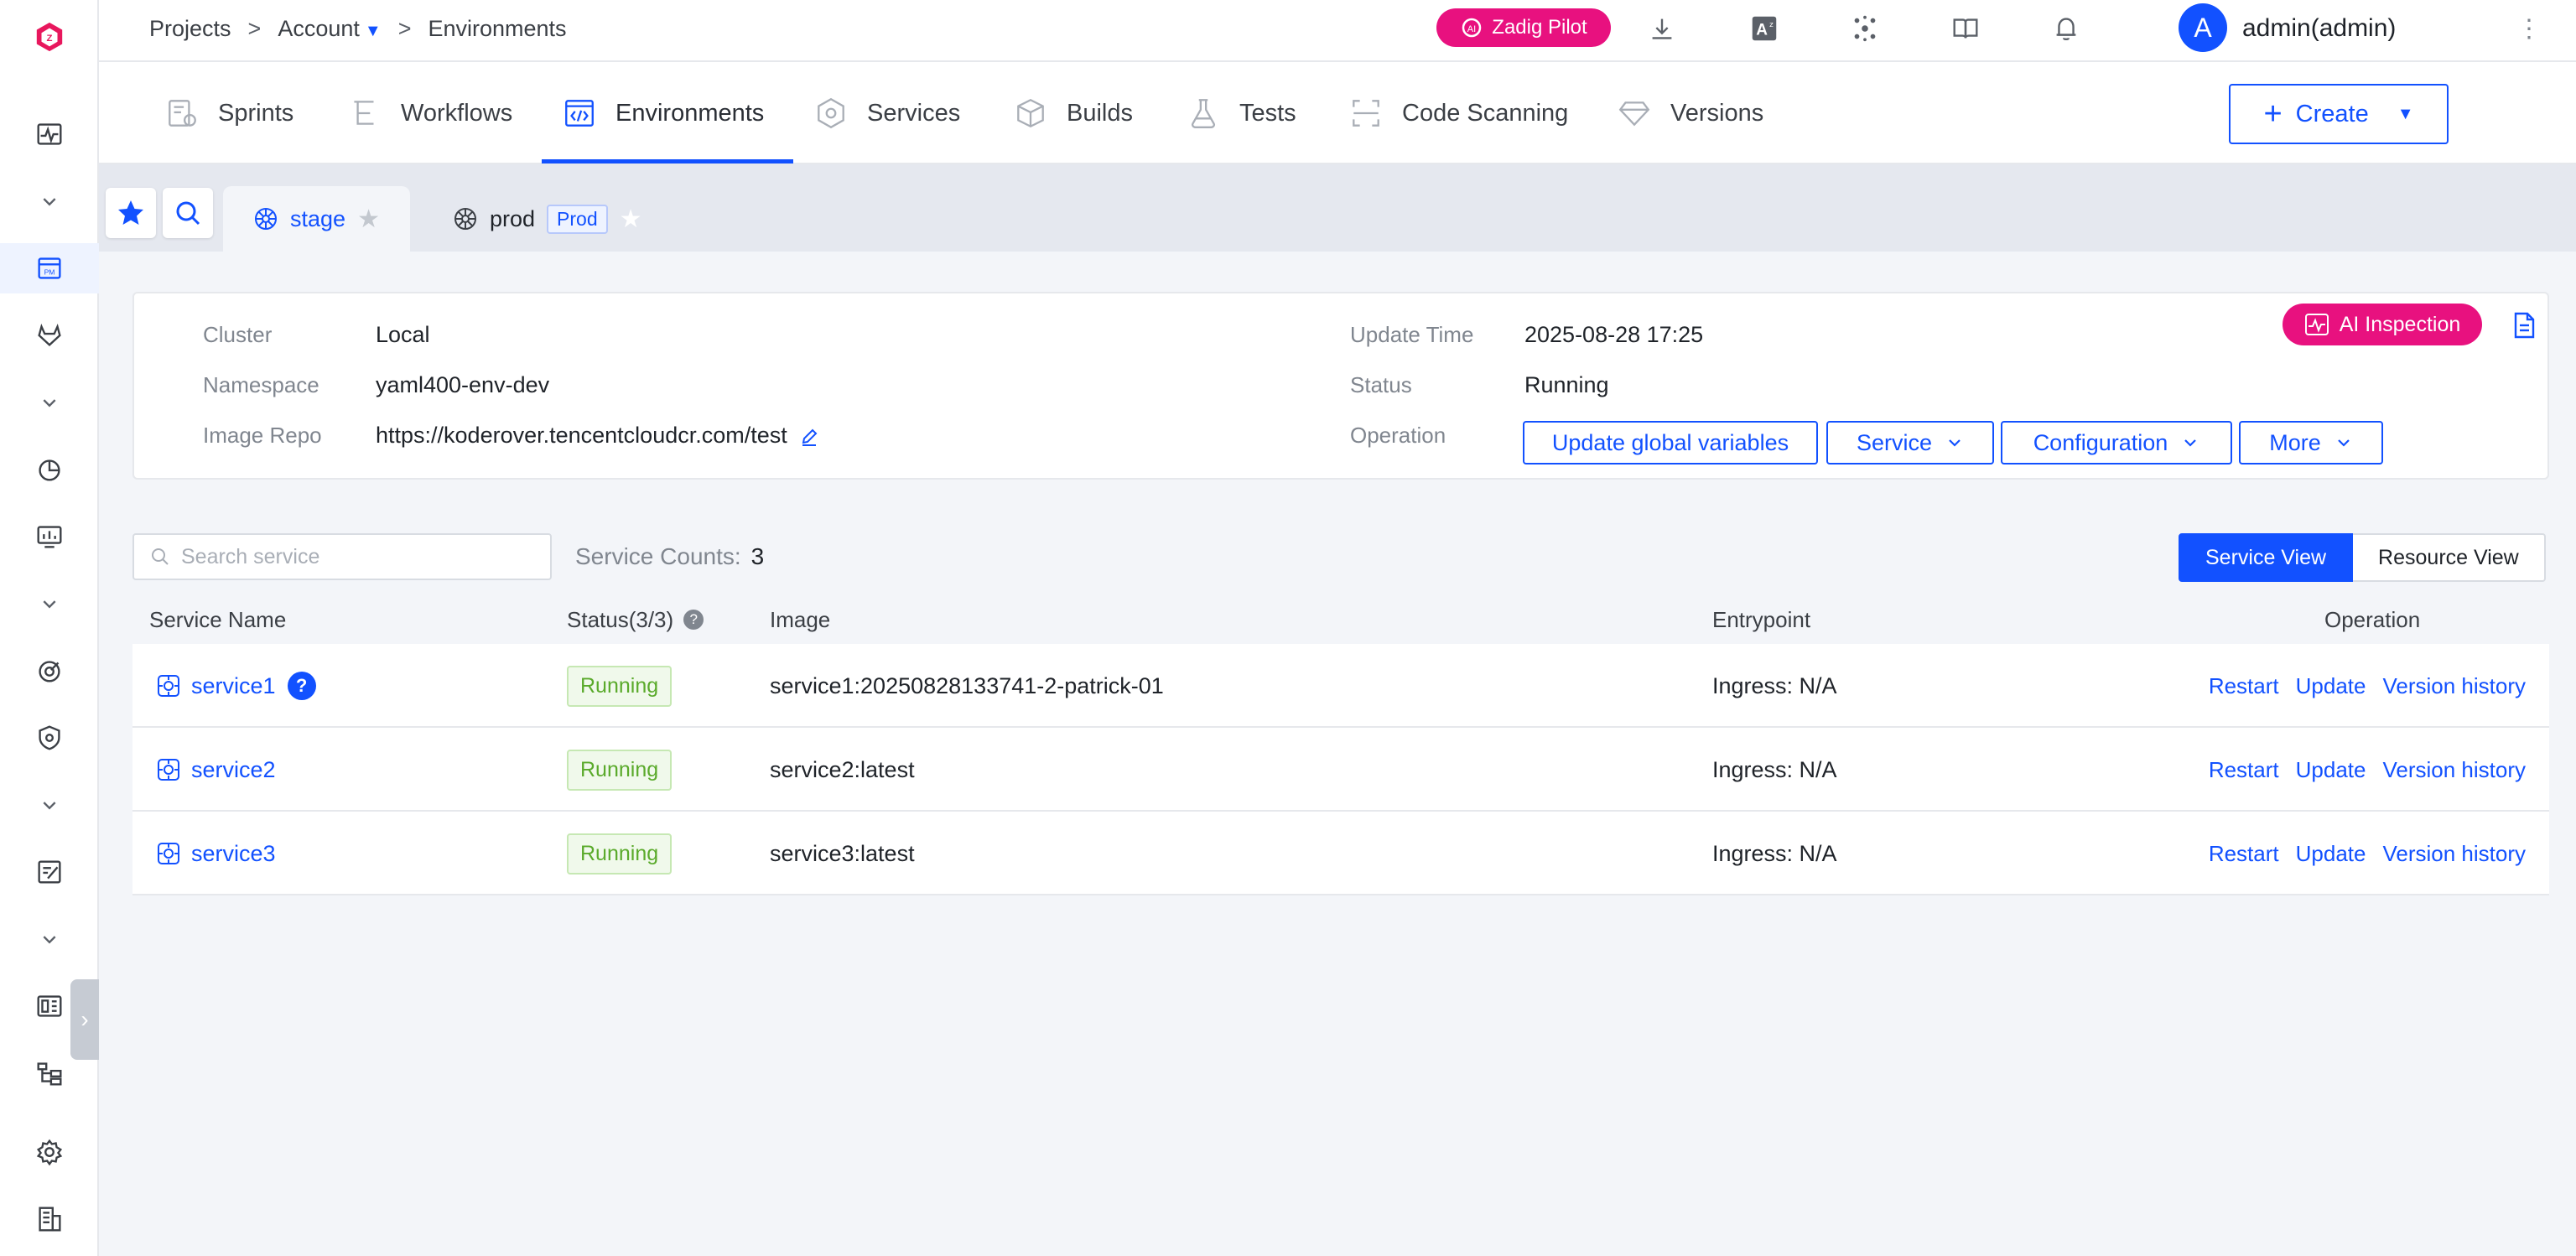 This screenshot has height=1256, width=2576. Describe the element at coordinates (1458, 113) in the screenshot. I see `tab-code-scanning: Code Scanning` at that location.